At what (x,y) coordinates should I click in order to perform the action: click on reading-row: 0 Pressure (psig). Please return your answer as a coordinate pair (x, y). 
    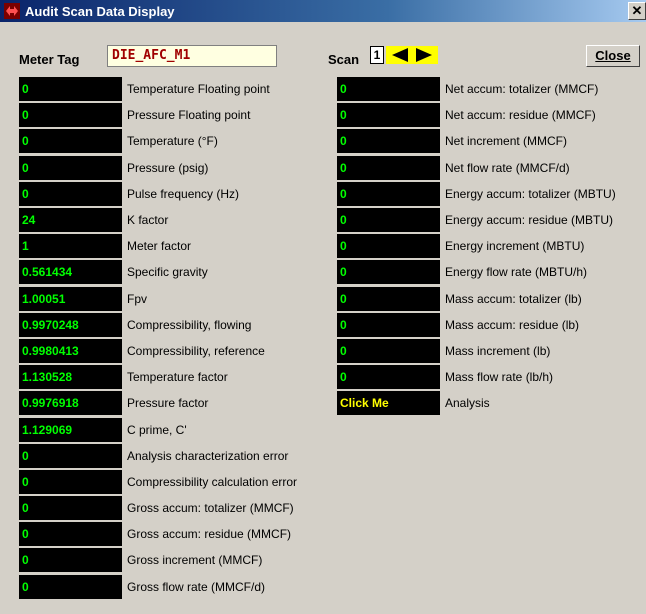
    Looking at the image, I should click on (158, 168).